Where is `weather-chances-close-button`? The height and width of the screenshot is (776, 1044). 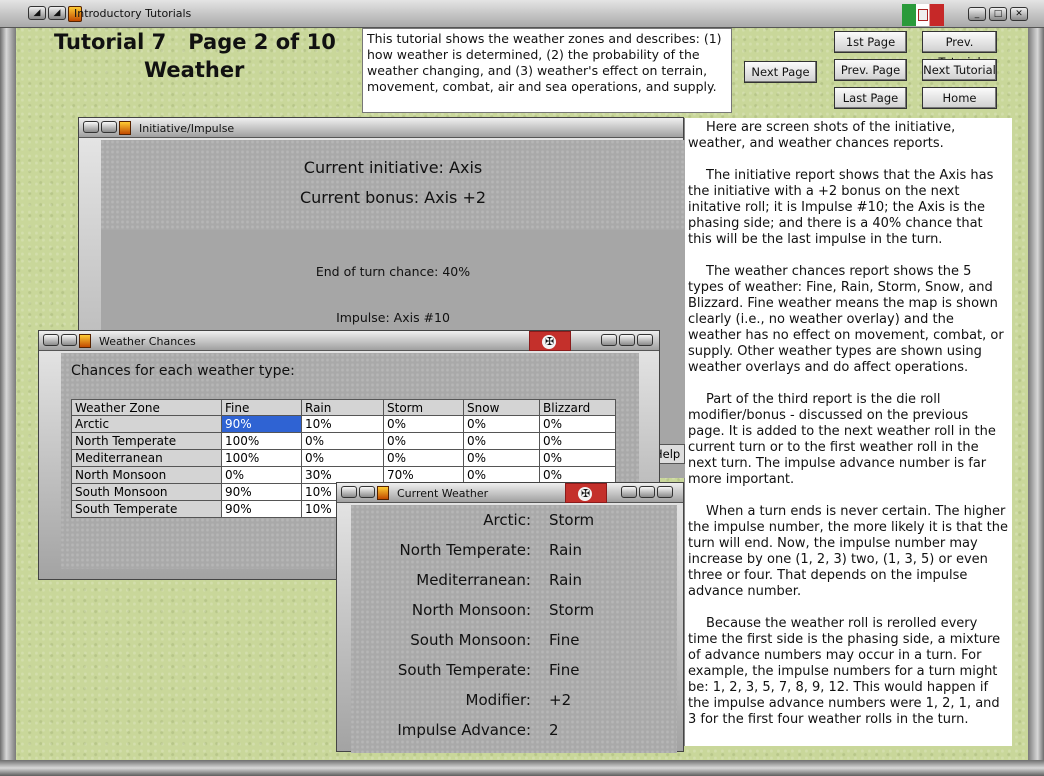
weather-chances-close-button is located at coordinates (645, 340).